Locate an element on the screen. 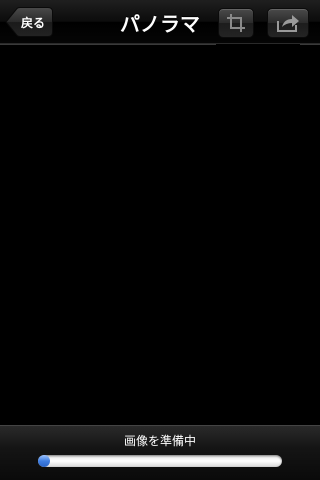 The height and width of the screenshot is (480, 320). back-button: 戻る is located at coordinates (29, 22).